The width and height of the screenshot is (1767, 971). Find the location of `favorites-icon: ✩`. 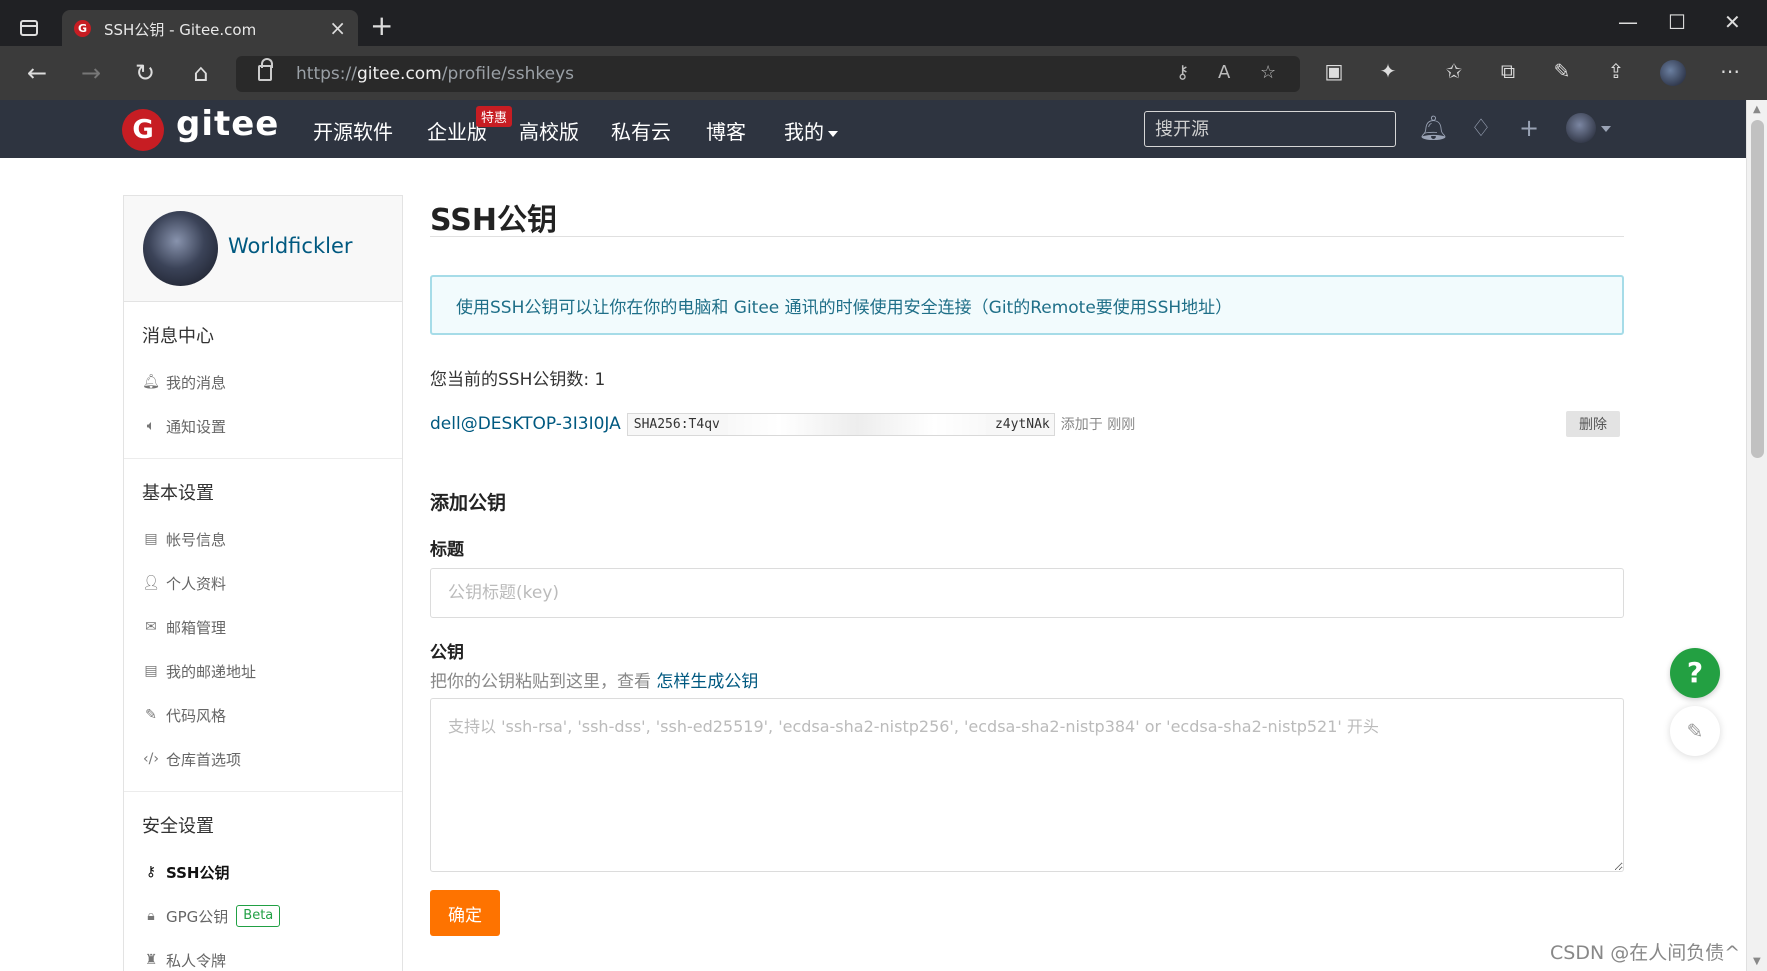

favorites-icon: ✩ is located at coordinates (1454, 71).